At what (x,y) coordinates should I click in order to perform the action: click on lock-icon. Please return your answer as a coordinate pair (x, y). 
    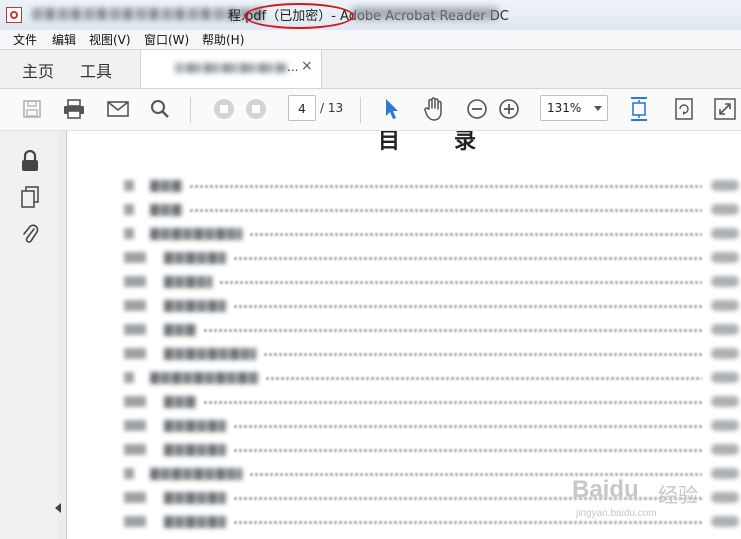
    Looking at the image, I should click on (30, 161).